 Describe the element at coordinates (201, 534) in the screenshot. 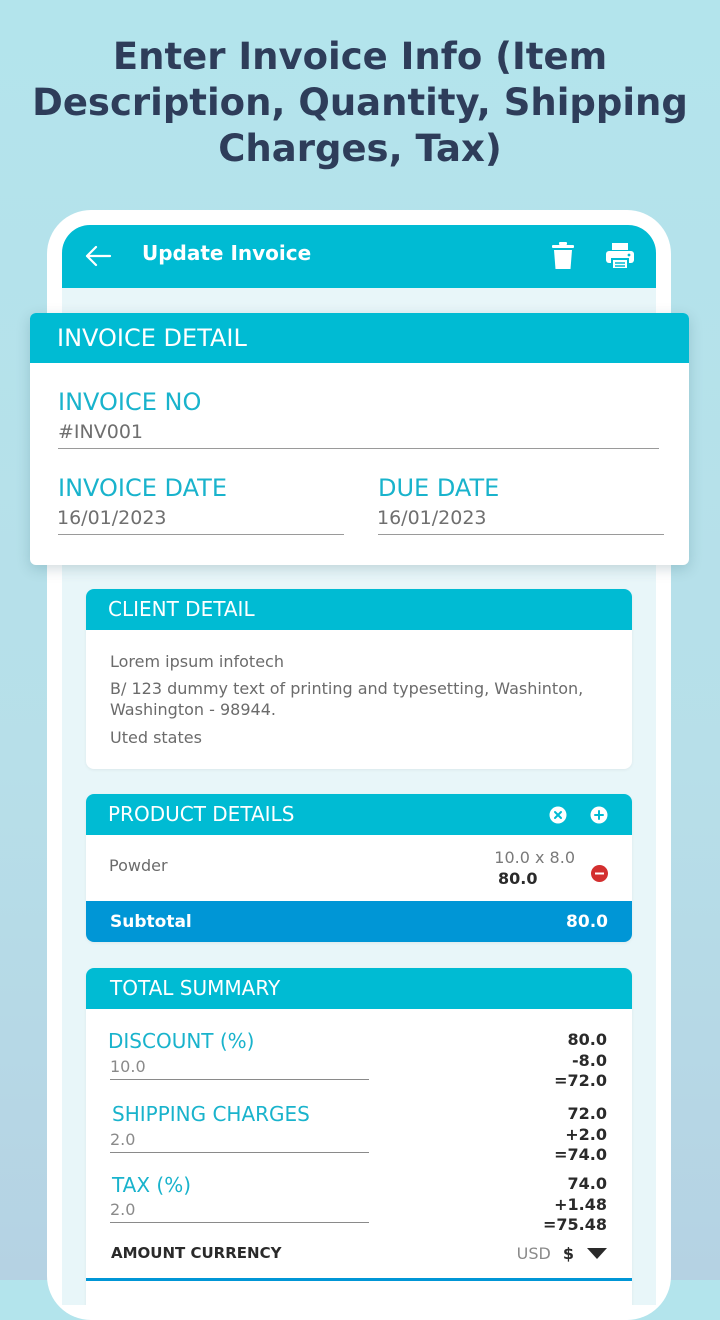

I see `invoice-date-underline` at that location.